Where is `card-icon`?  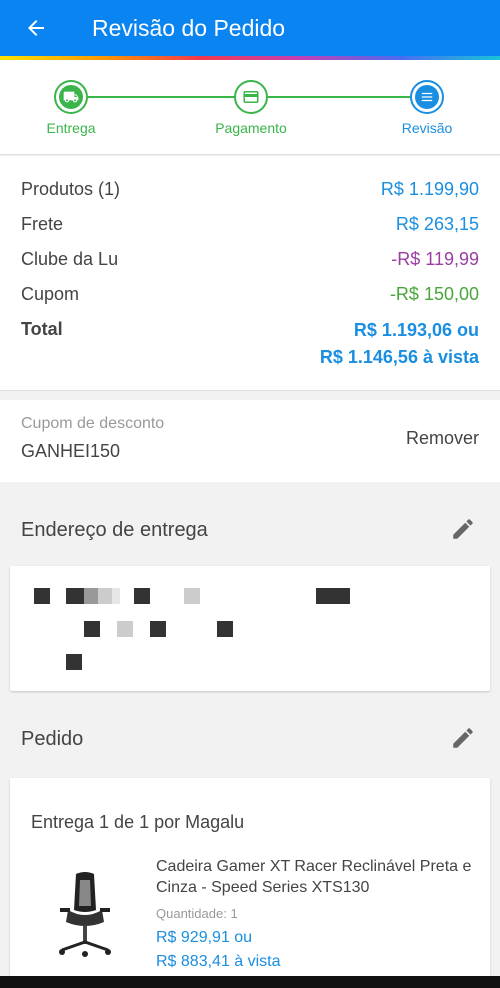 card-icon is located at coordinates (251, 97).